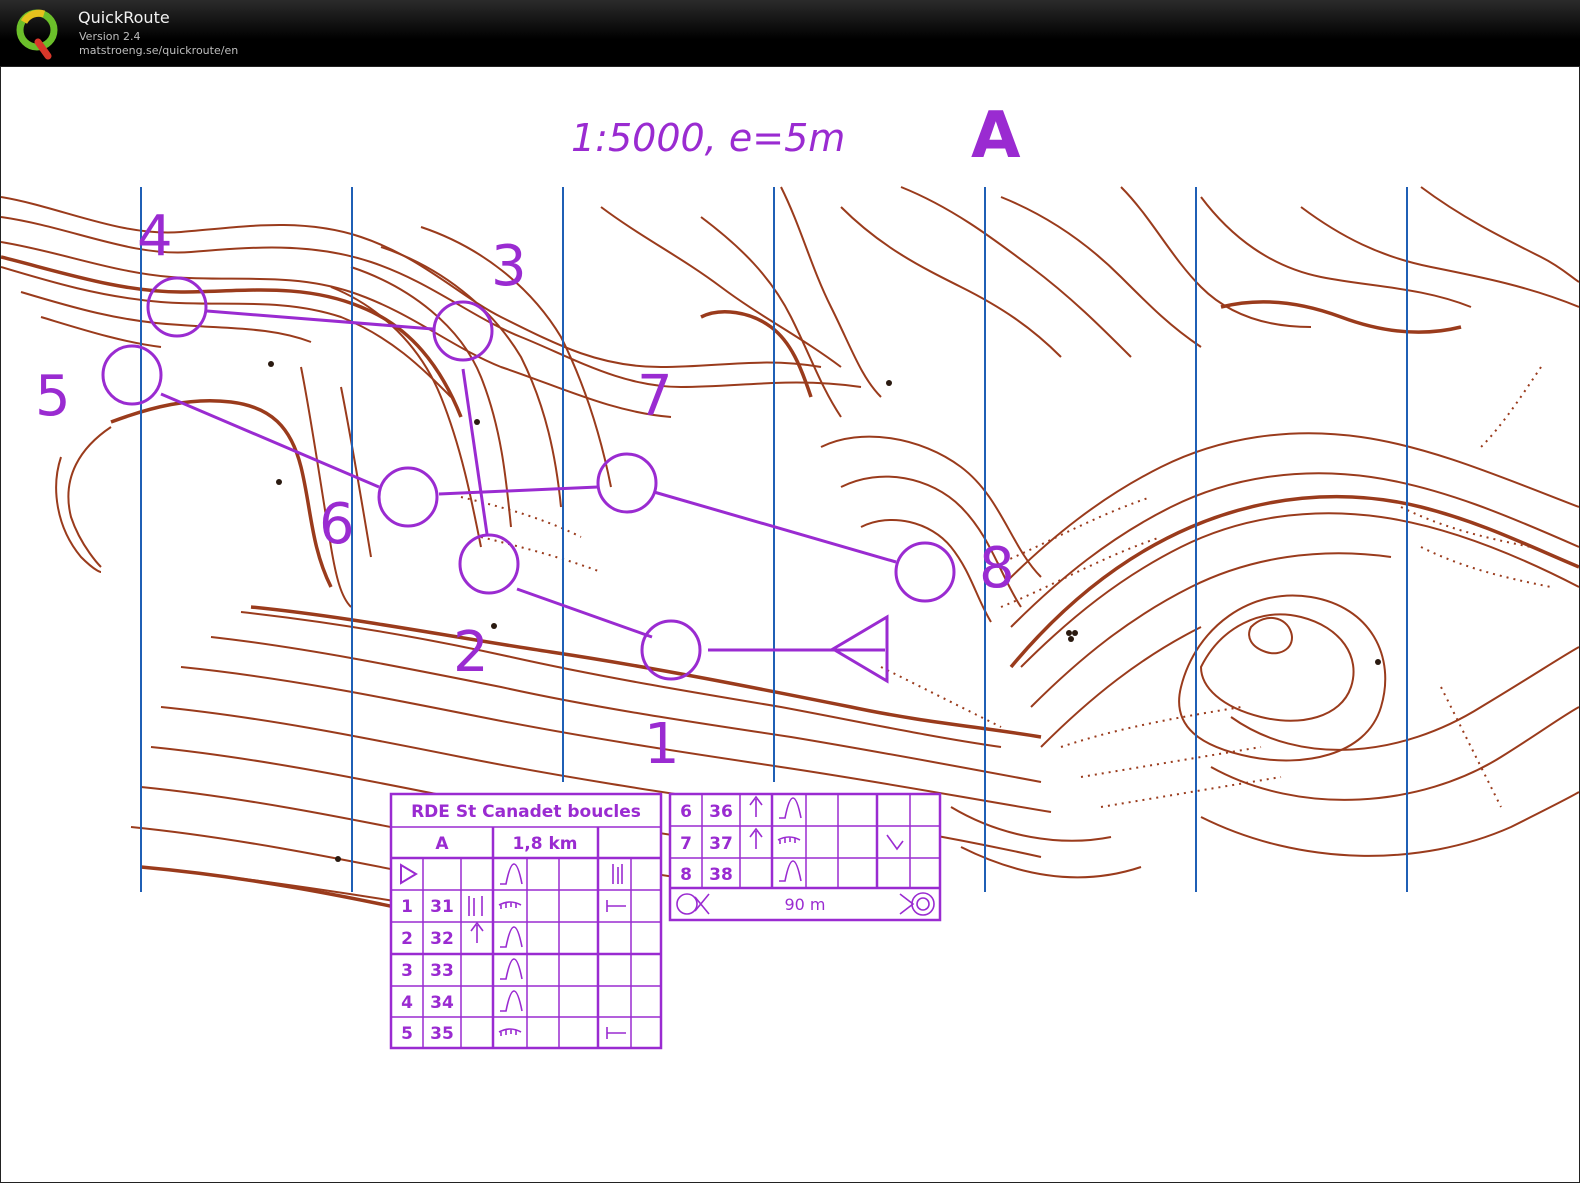 This screenshot has height=1183, width=1580. What do you see at coordinates (407, 971) in the screenshot?
I see `description-row-num-3: 3` at bounding box center [407, 971].